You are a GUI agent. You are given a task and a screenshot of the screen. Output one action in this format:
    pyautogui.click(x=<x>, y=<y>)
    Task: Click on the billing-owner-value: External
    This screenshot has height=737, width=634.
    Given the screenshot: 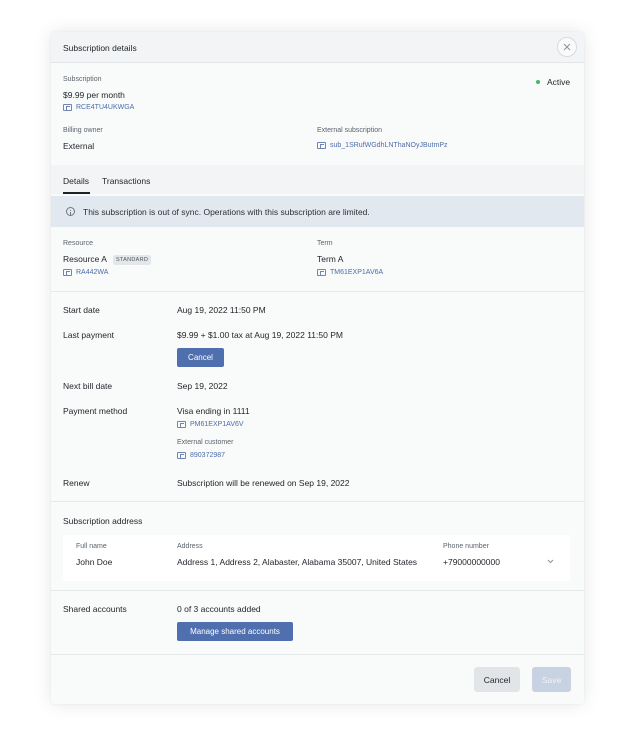 What is the action you would take?
    pyautogui.click(x=79, y=146)
    